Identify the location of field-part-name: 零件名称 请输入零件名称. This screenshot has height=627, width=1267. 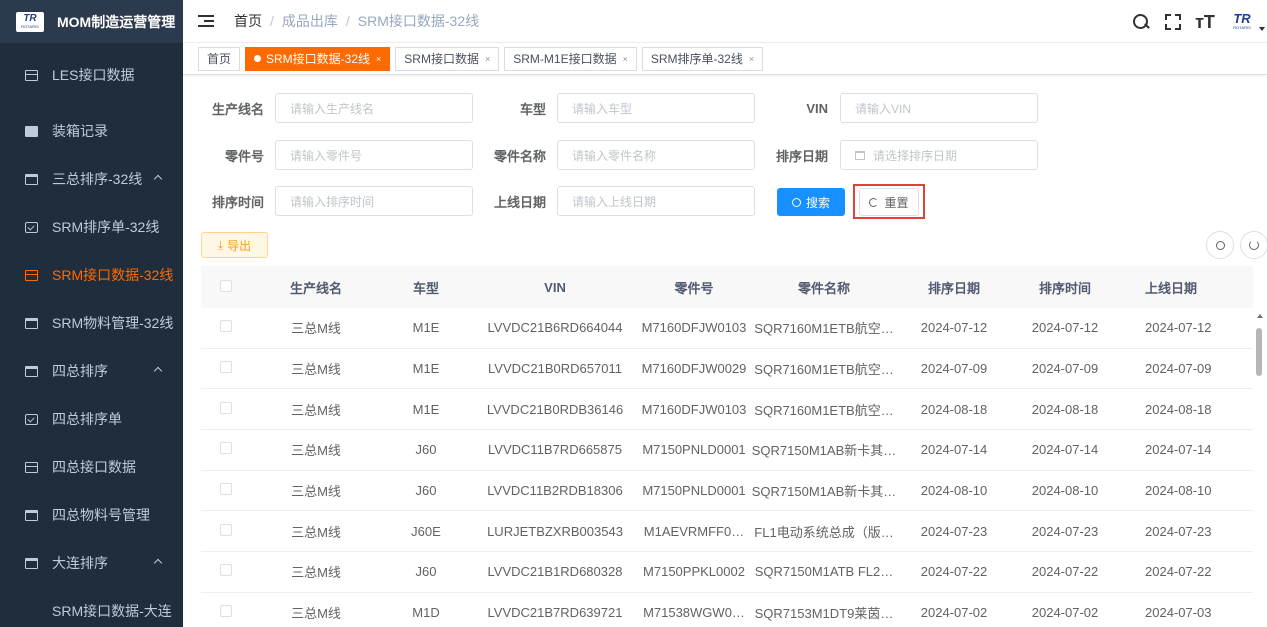
(614, 155).